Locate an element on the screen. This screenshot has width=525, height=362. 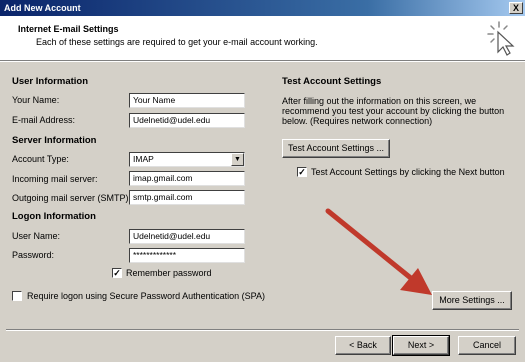
back-button: < Back is located at coordinates (363, 345).